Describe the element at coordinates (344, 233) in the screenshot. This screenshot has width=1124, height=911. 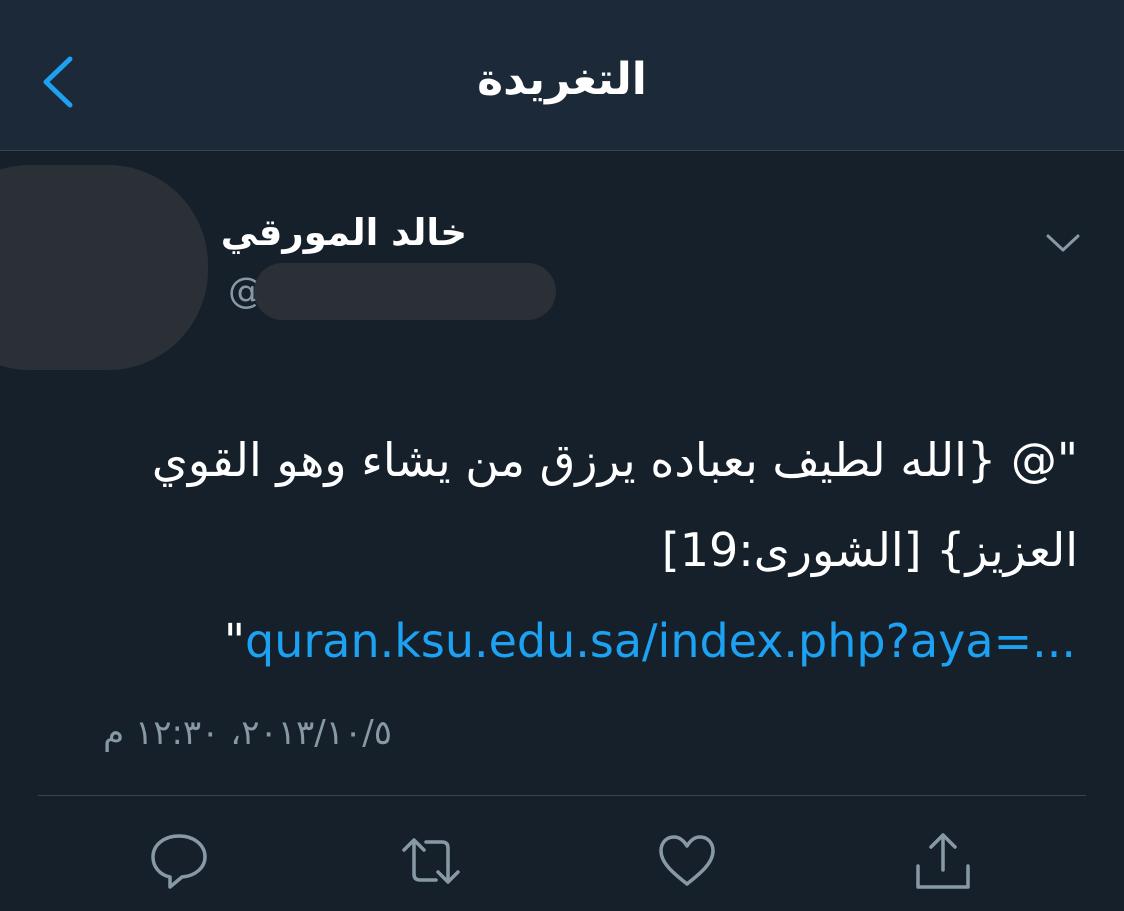
I see `author-name: خالد المورقي` at that location.